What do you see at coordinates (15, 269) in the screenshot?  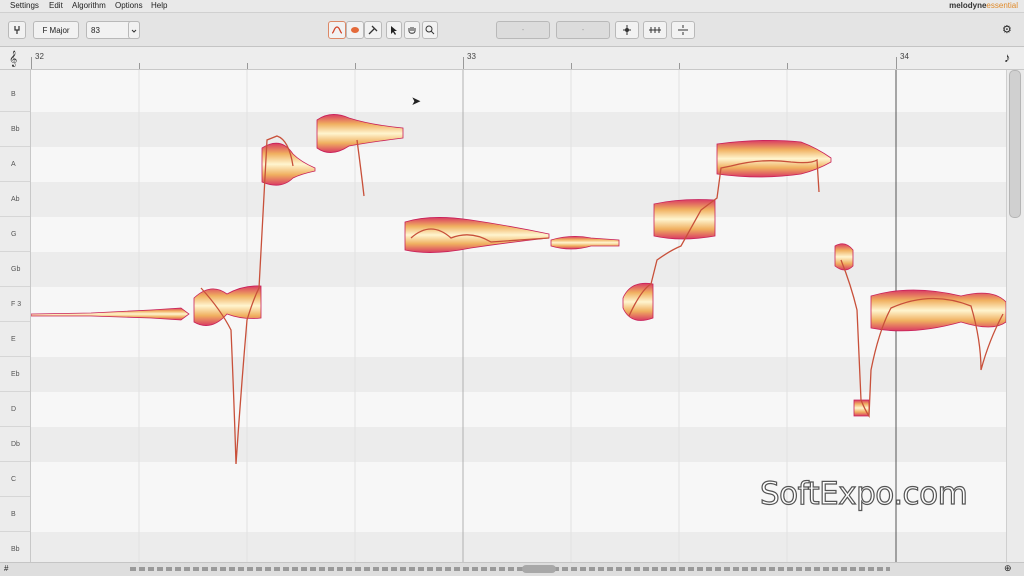 I see `pitch-label: Gb` at bounding box center [15, 269].